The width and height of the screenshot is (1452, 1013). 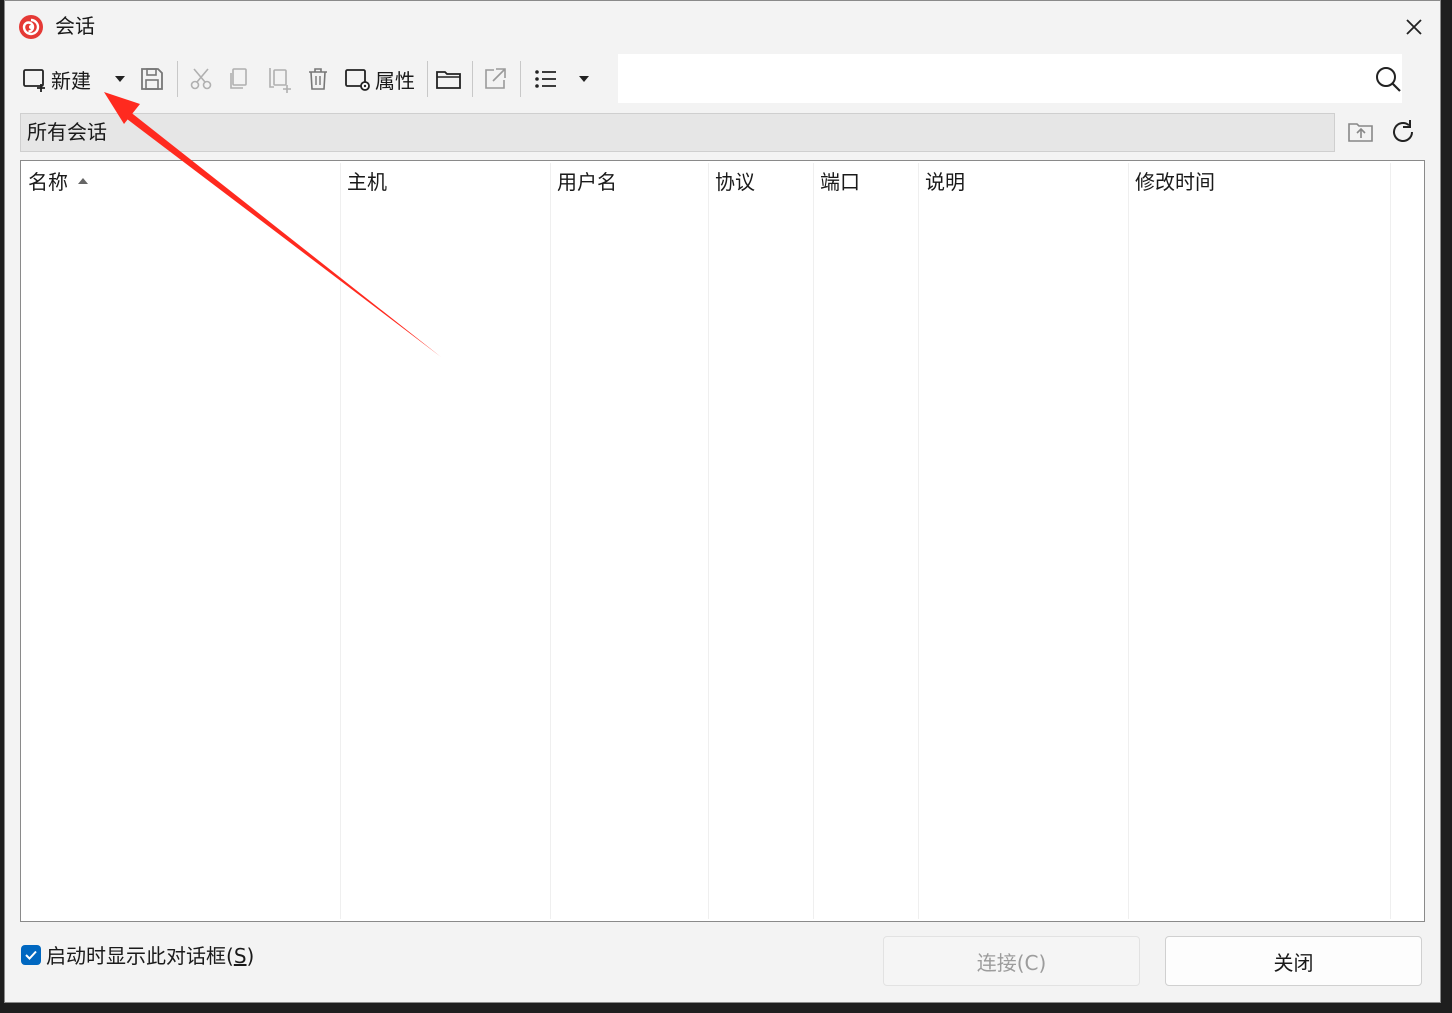 I want to click on column-header-protocol: 协议, so click(x=735, y=182).